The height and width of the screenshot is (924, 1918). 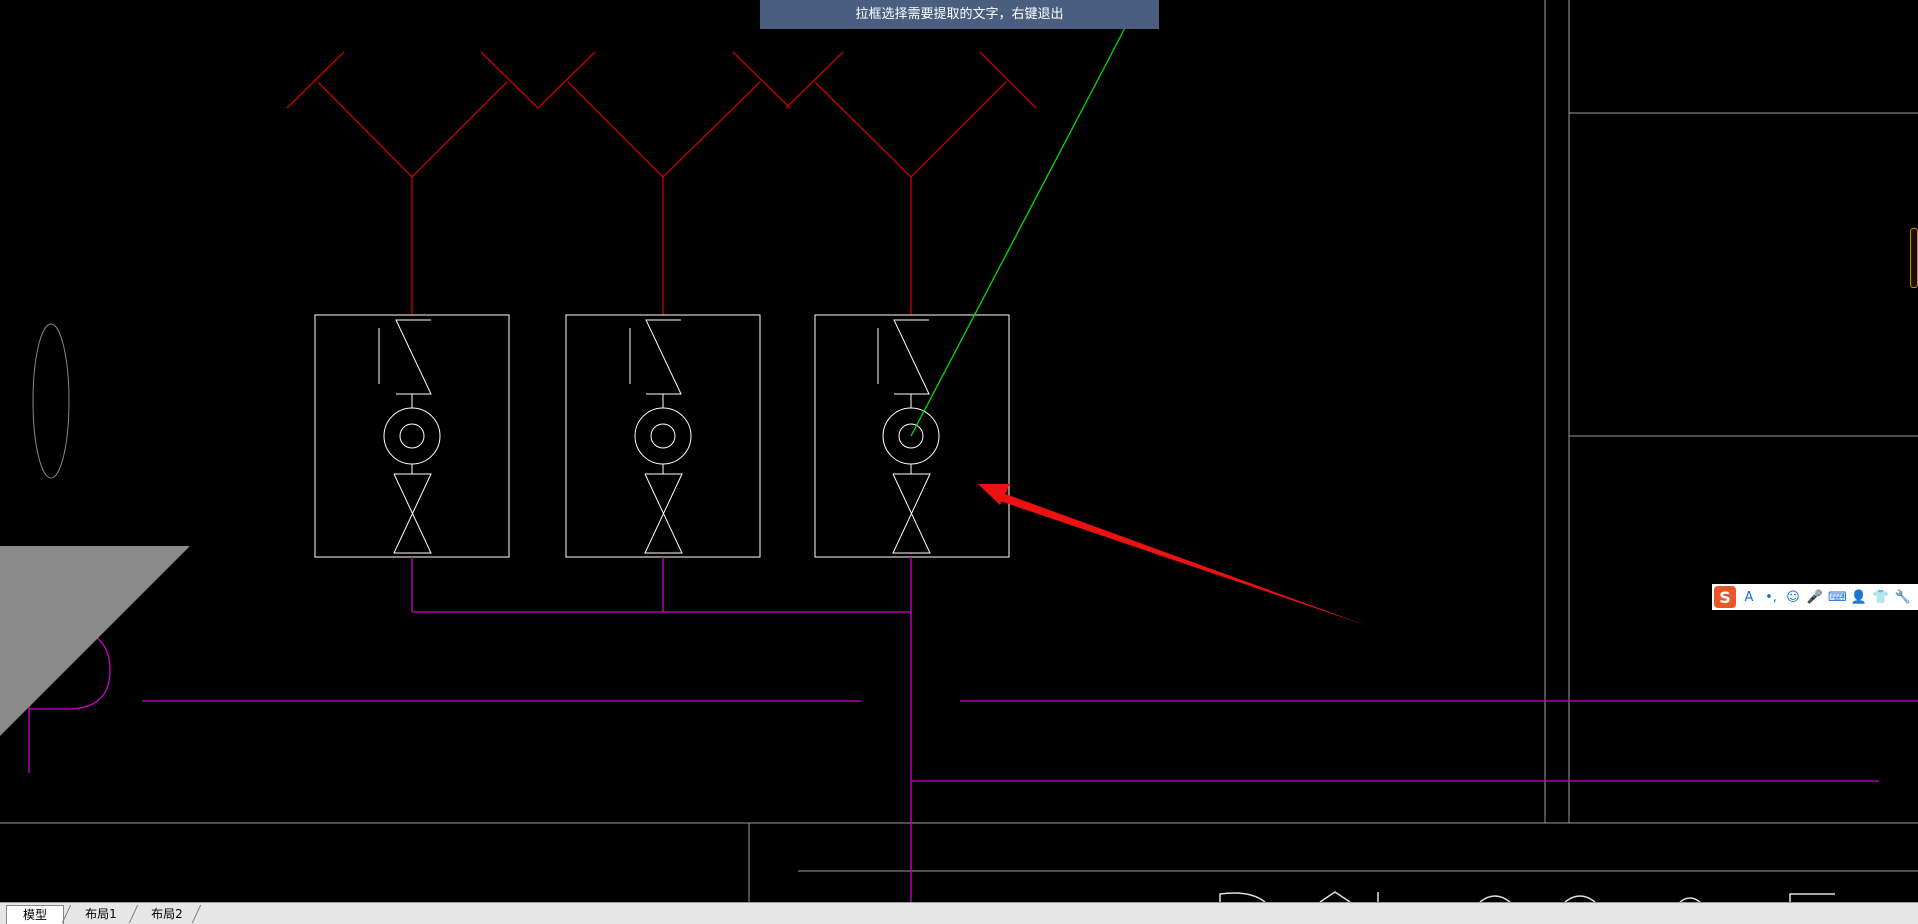 I want to click on user-icon: 👤, so click(x=1859, y=597).